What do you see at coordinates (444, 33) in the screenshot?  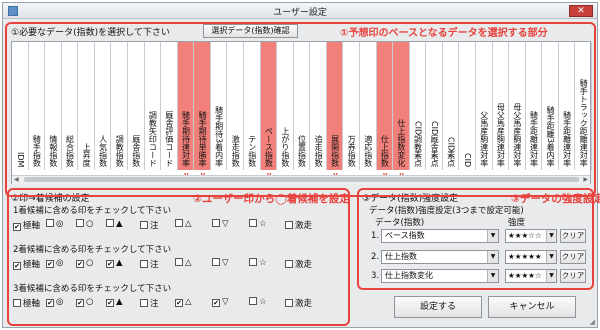 I see `callout-1: ①予想印のベースとなるデータを選択する部分` at bounding box center [444, 33].